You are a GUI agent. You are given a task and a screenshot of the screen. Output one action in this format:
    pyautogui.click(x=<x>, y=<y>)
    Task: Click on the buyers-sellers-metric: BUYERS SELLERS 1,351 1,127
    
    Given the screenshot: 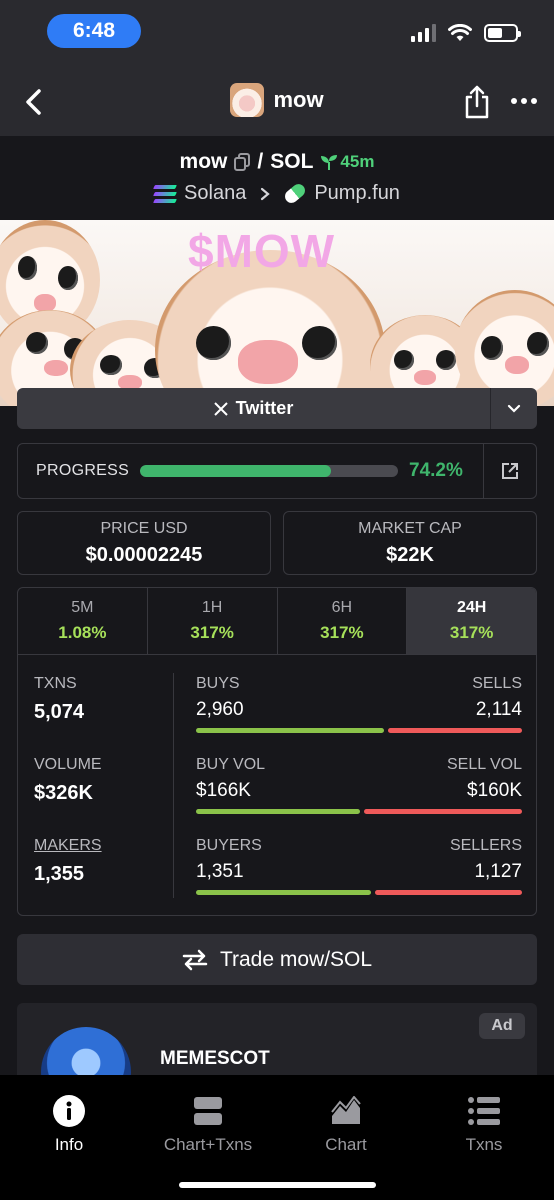 What is the action you would take?
    pyautogui.click(x=359, y=866)
    